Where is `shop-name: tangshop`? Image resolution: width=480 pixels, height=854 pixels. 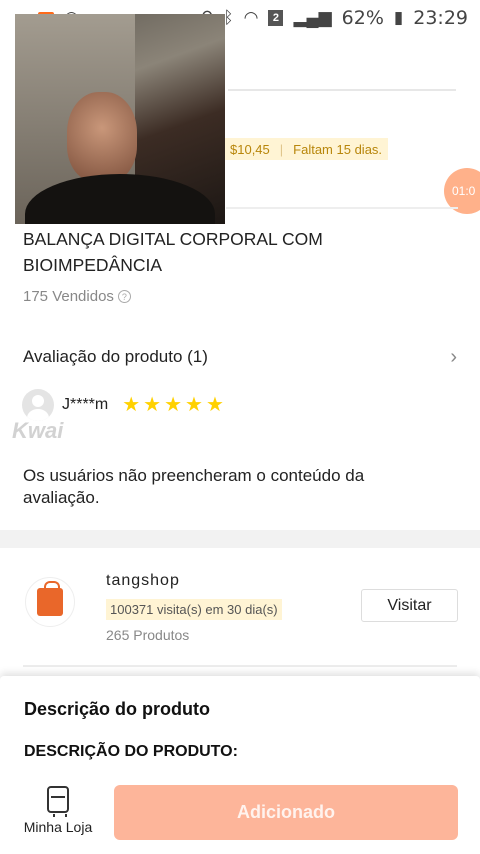
shop-name: tangshop is located at coordinates (143, 581).